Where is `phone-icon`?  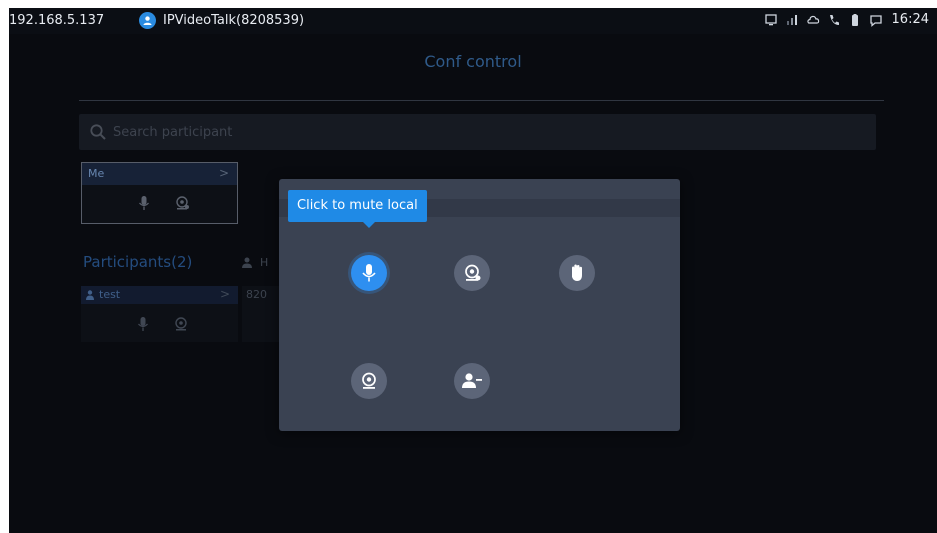
phone-icon is located at coordinates (834, 19).